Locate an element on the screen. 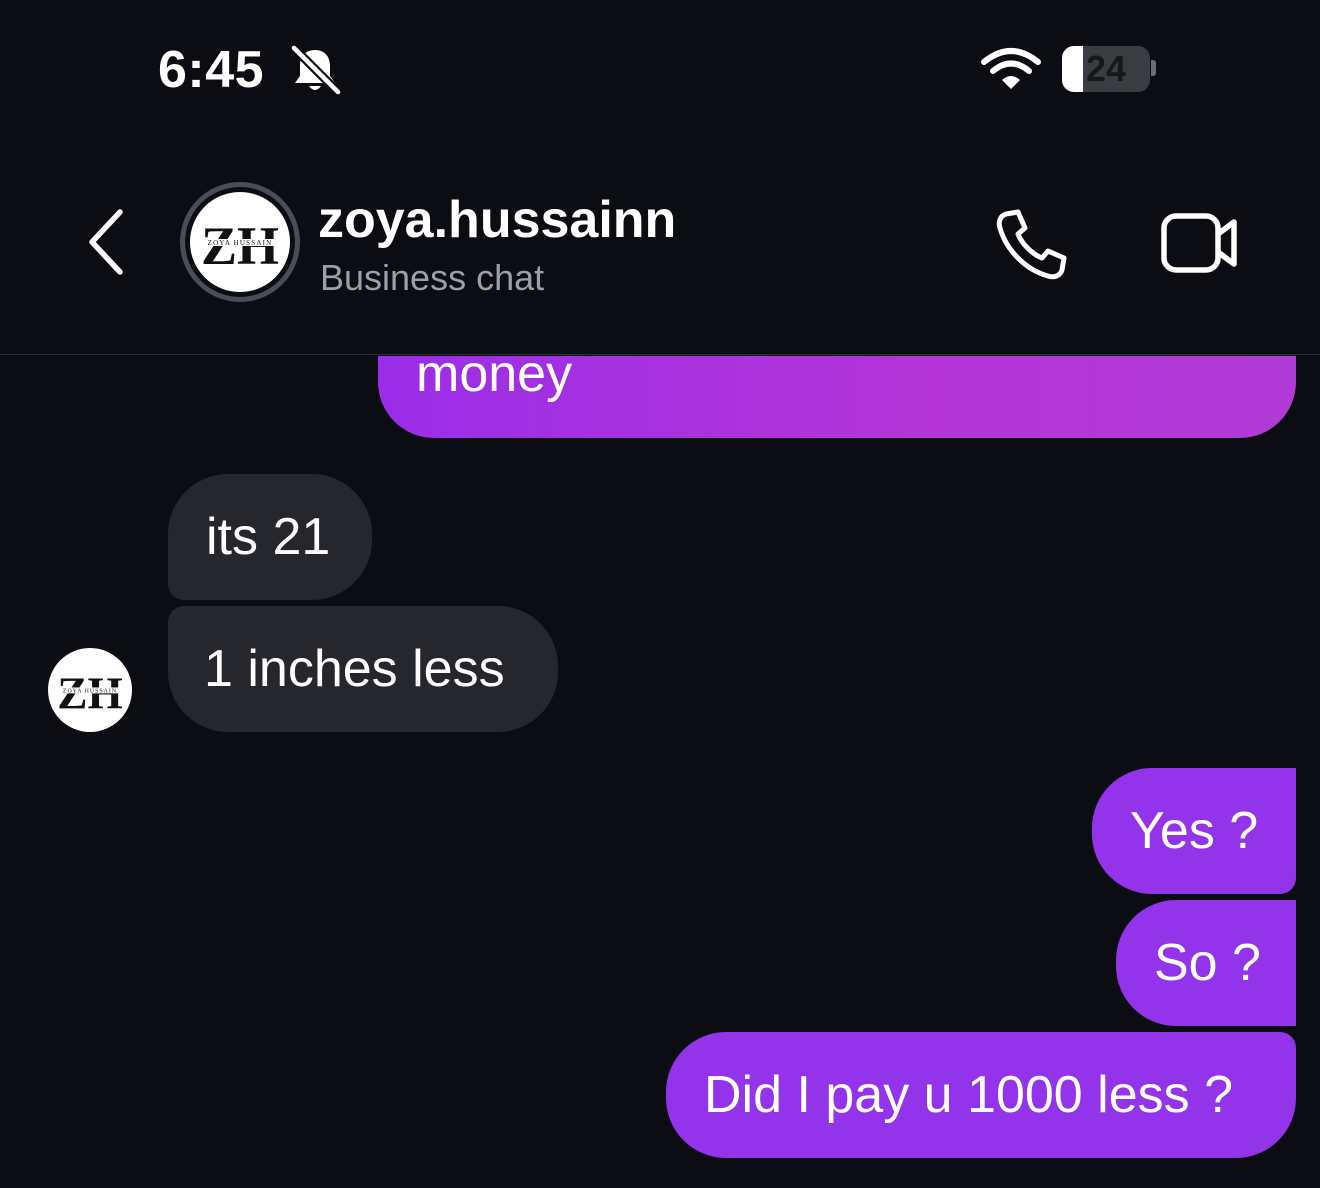 This screenshot has height=1188, width=1320. message-outgoing: So ? is located at coordinates (1206, 963).